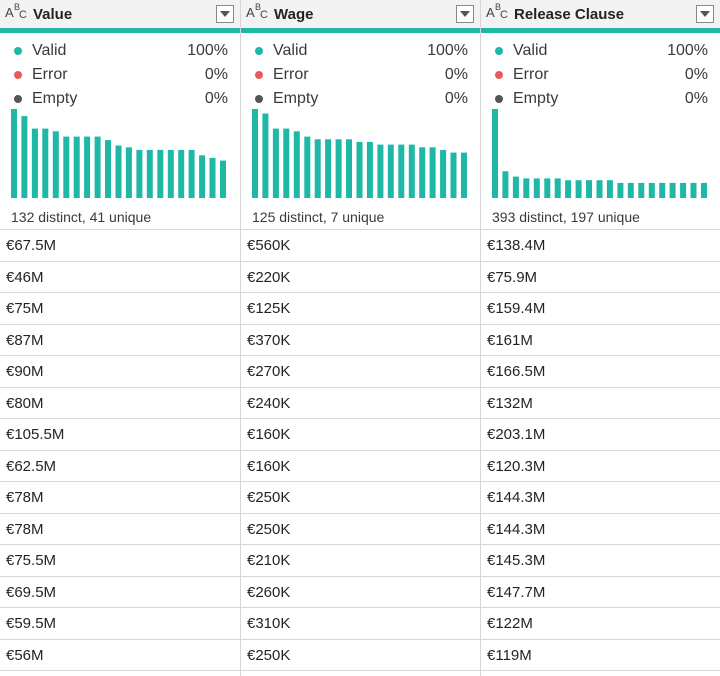  What do you see at coordinates (120, 403) in the screenshot?
I see `table-cell: €80M` at bounding box center [120, 403].